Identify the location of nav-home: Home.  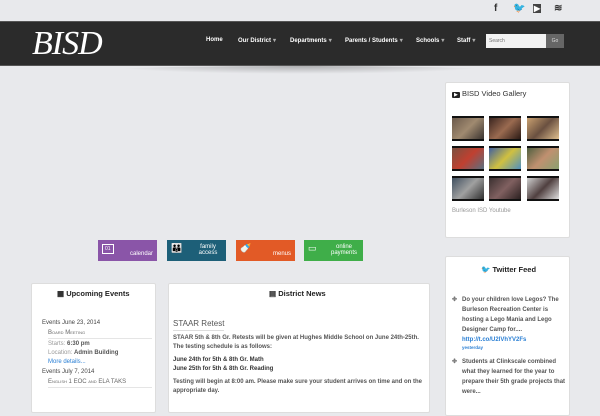
(214, 40).